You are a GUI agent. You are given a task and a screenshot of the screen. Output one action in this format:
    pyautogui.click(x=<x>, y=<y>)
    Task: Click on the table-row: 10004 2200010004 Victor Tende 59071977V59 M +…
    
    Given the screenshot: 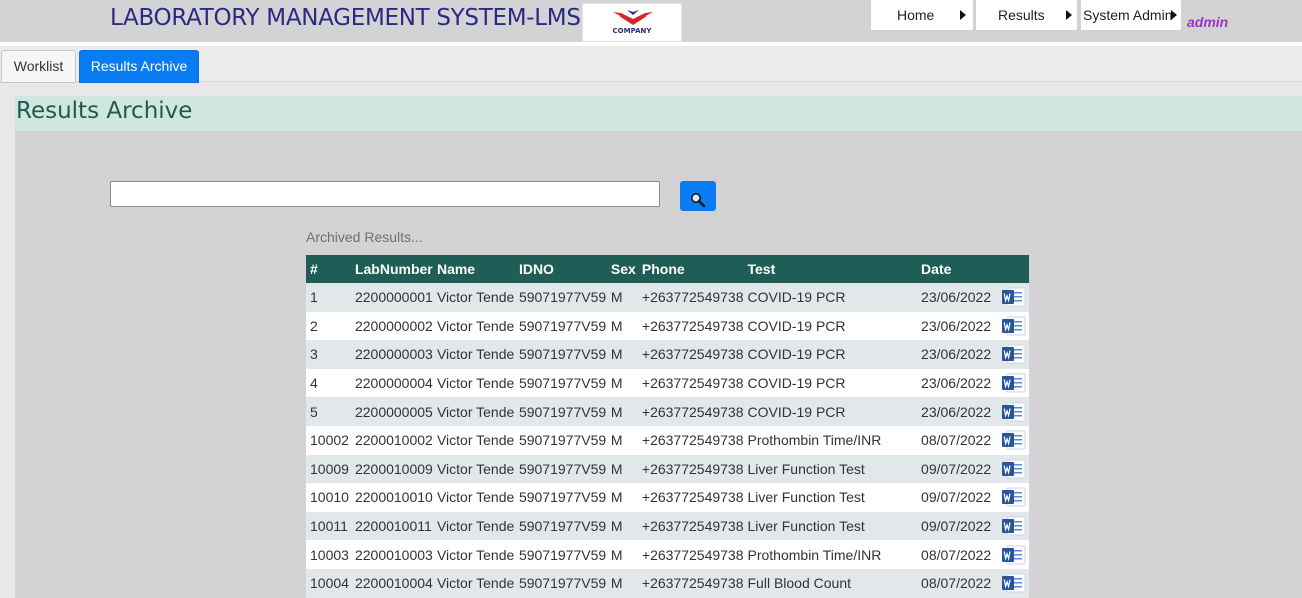 What is the action you would take?
    pyautogui.click(x=667, y=583)
    